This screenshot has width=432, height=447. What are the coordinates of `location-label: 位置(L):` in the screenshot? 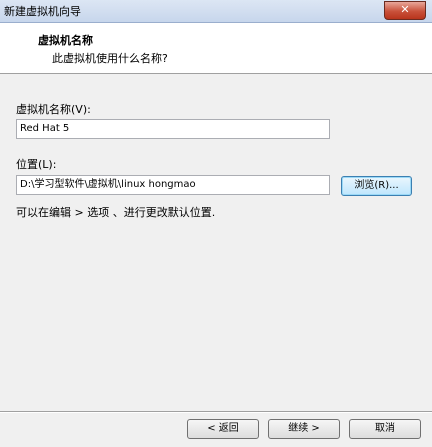 It's located at (36, 164).